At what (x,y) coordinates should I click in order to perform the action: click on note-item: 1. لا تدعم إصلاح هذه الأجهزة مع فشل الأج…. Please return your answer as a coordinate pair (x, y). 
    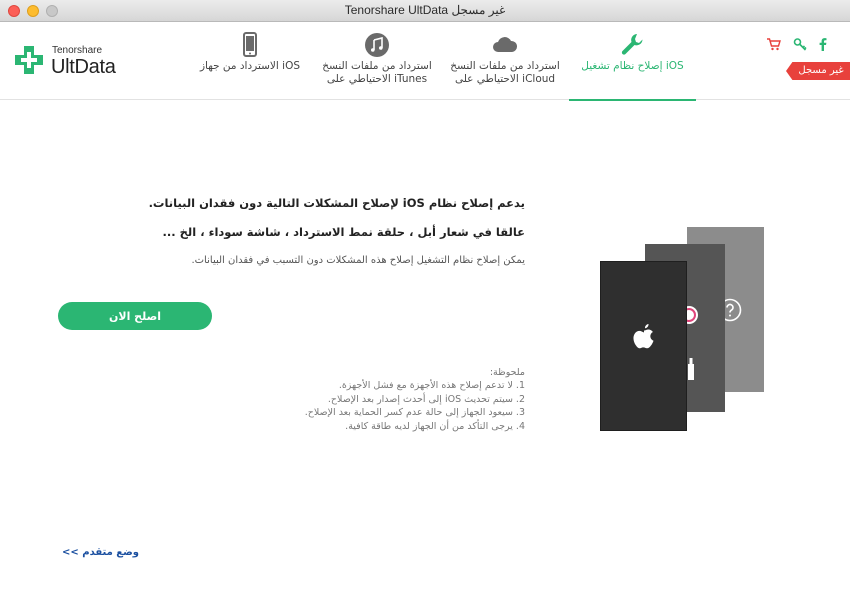
    Looking at the image, I should click on (431, 385).